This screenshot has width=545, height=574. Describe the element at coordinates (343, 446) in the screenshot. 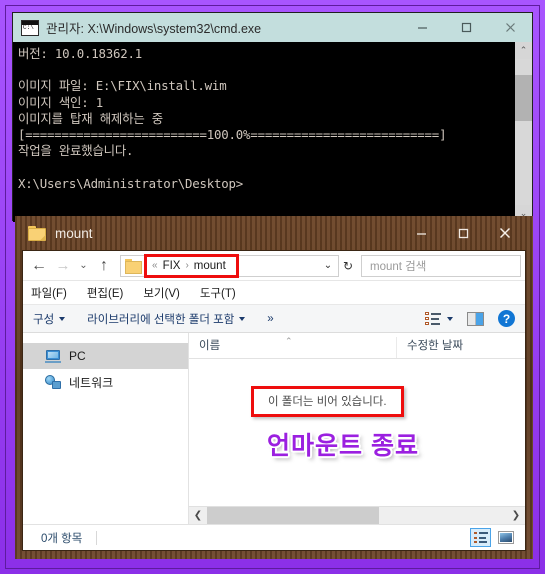

I see `annotation-text: 언마운트 종료` at that location.